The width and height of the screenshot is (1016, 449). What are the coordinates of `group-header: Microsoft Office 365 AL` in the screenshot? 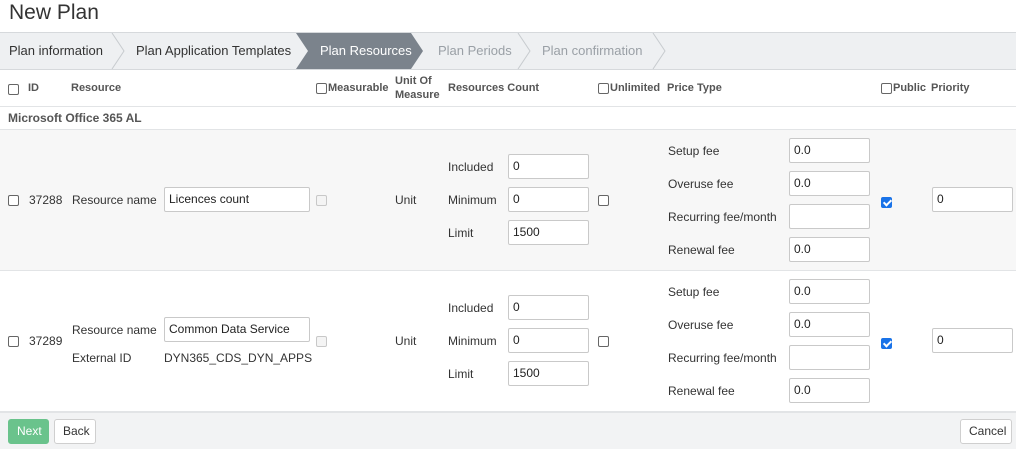 It's located at (508, 118).